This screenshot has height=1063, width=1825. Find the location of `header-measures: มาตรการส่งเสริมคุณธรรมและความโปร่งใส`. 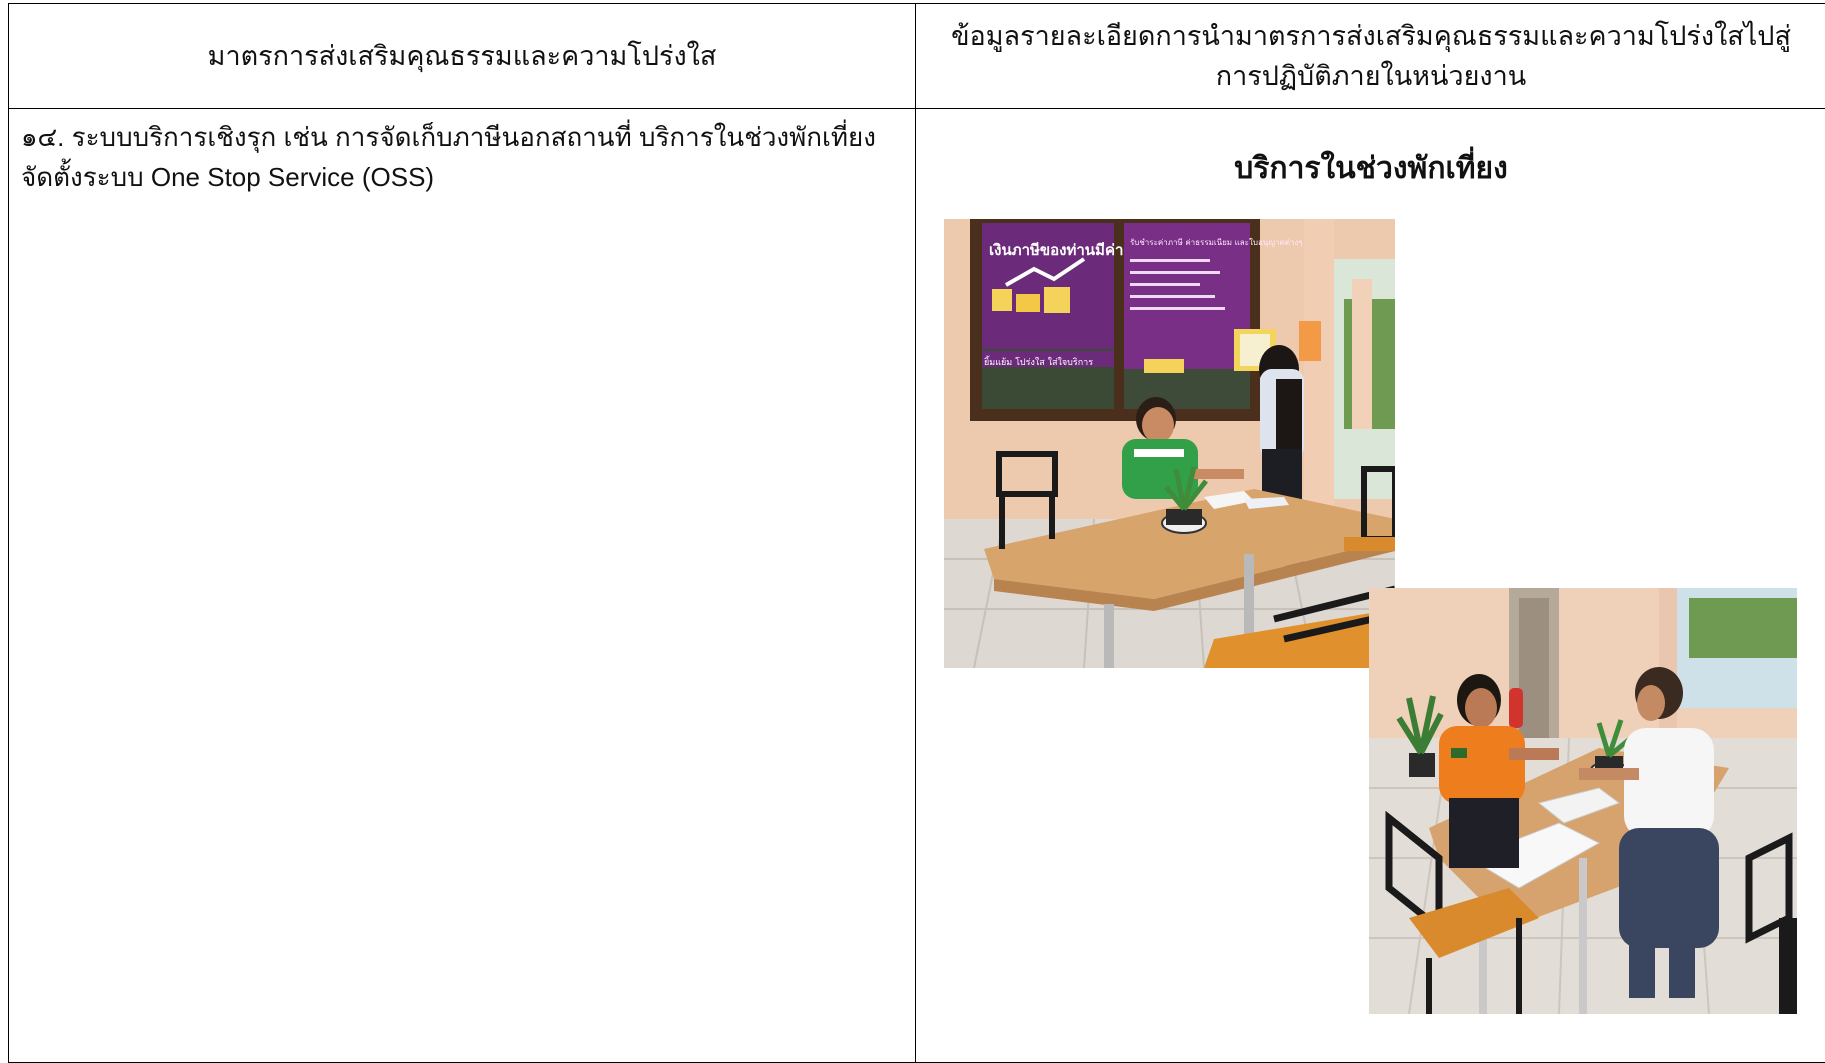

header-measures: มาตรการส่งเสริมคุณธรรมและความโปร่งใส is located at coordinates (462, 56).